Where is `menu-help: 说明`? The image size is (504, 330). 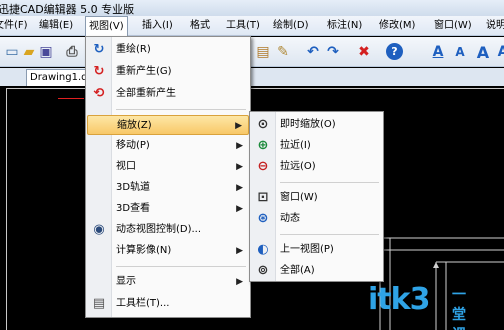
menu-help: 说明 is located at coordinates (495, 26).